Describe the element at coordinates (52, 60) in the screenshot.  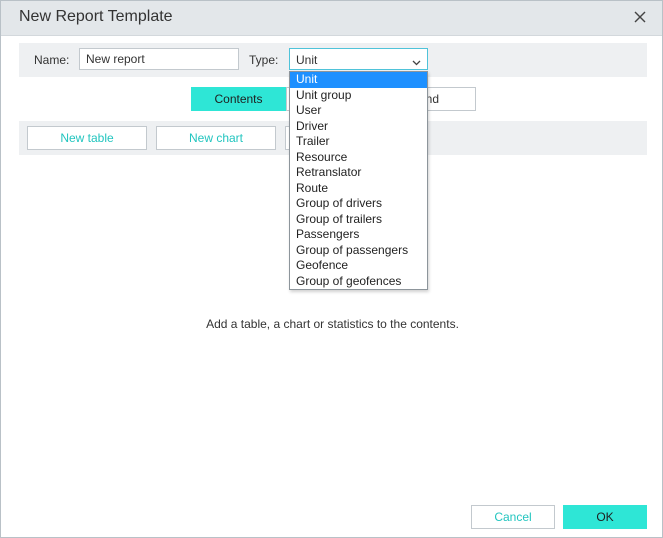
I see `name-label: Name:` at that location.